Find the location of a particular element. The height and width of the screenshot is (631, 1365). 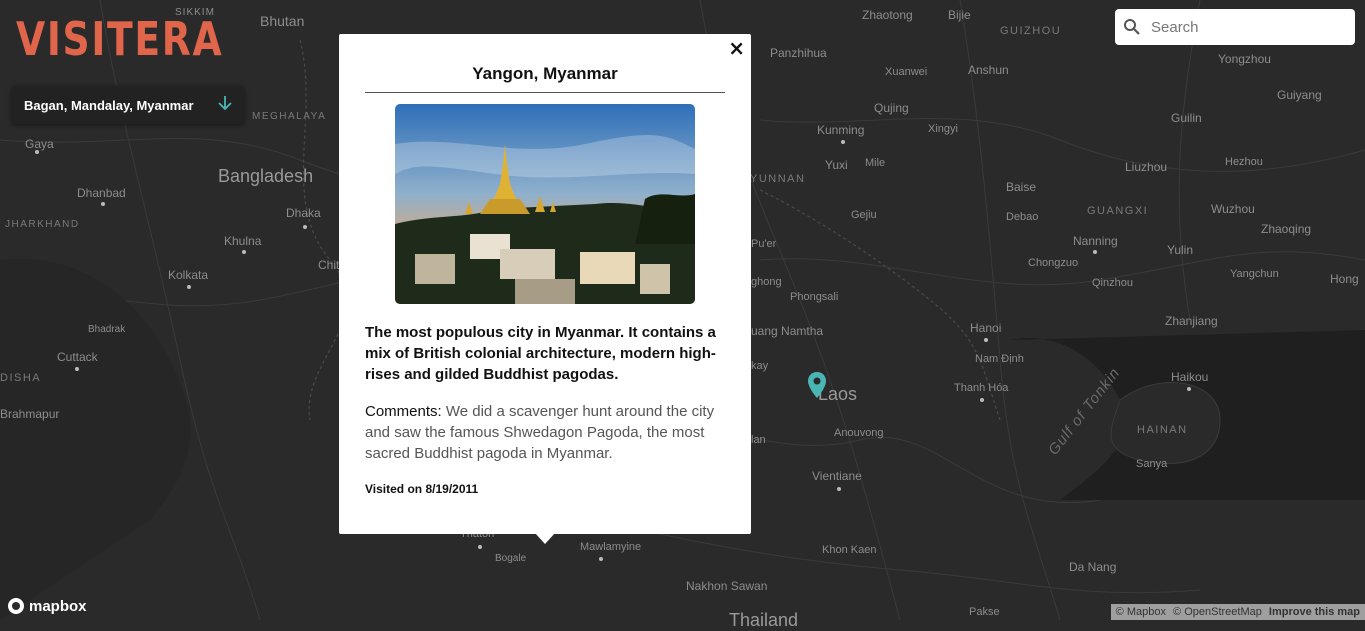

popup-tip is located at coordinates (545, 538).